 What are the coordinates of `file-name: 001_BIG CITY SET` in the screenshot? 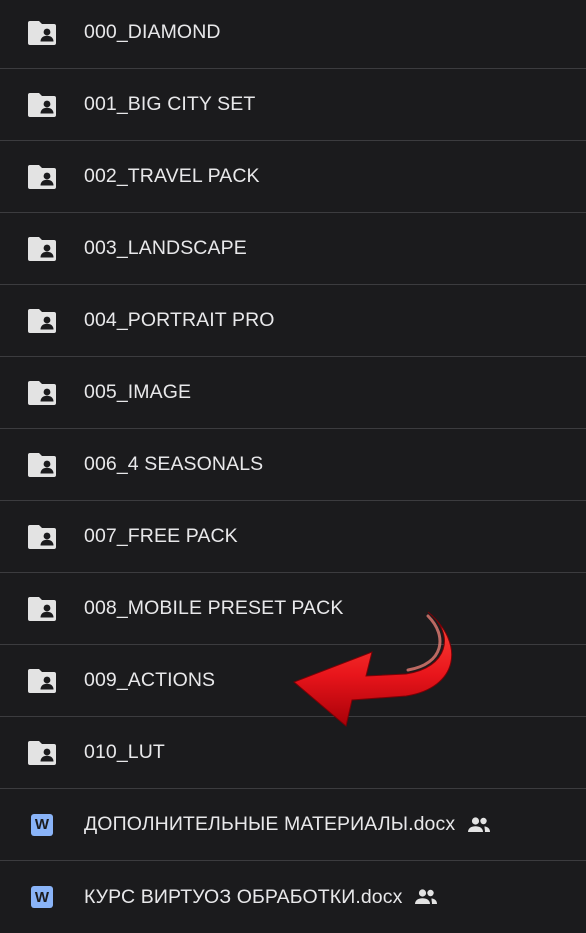 It's located at (170, 104).